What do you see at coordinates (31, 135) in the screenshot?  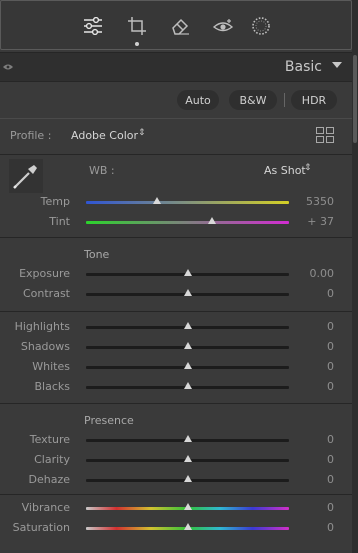 I see `profile-label: Profile :` at bounding box center [31, 135].